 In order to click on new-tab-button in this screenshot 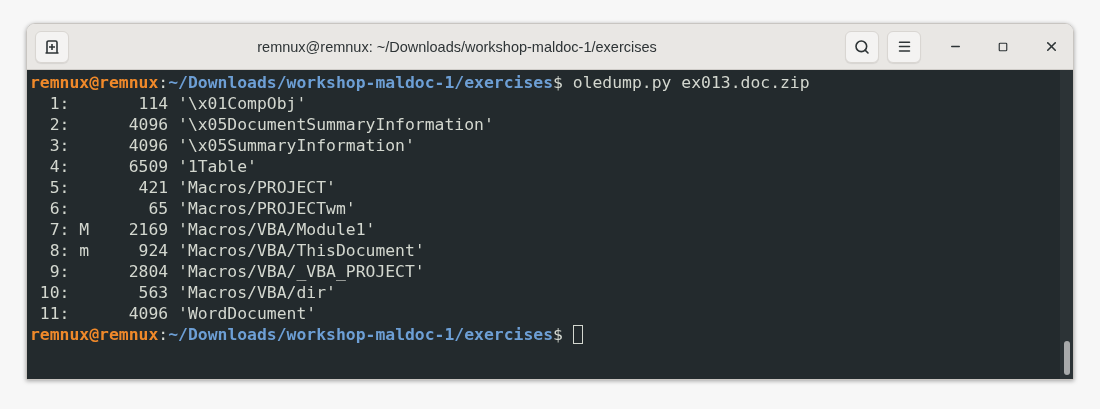, I will do `click(52, 46)`.